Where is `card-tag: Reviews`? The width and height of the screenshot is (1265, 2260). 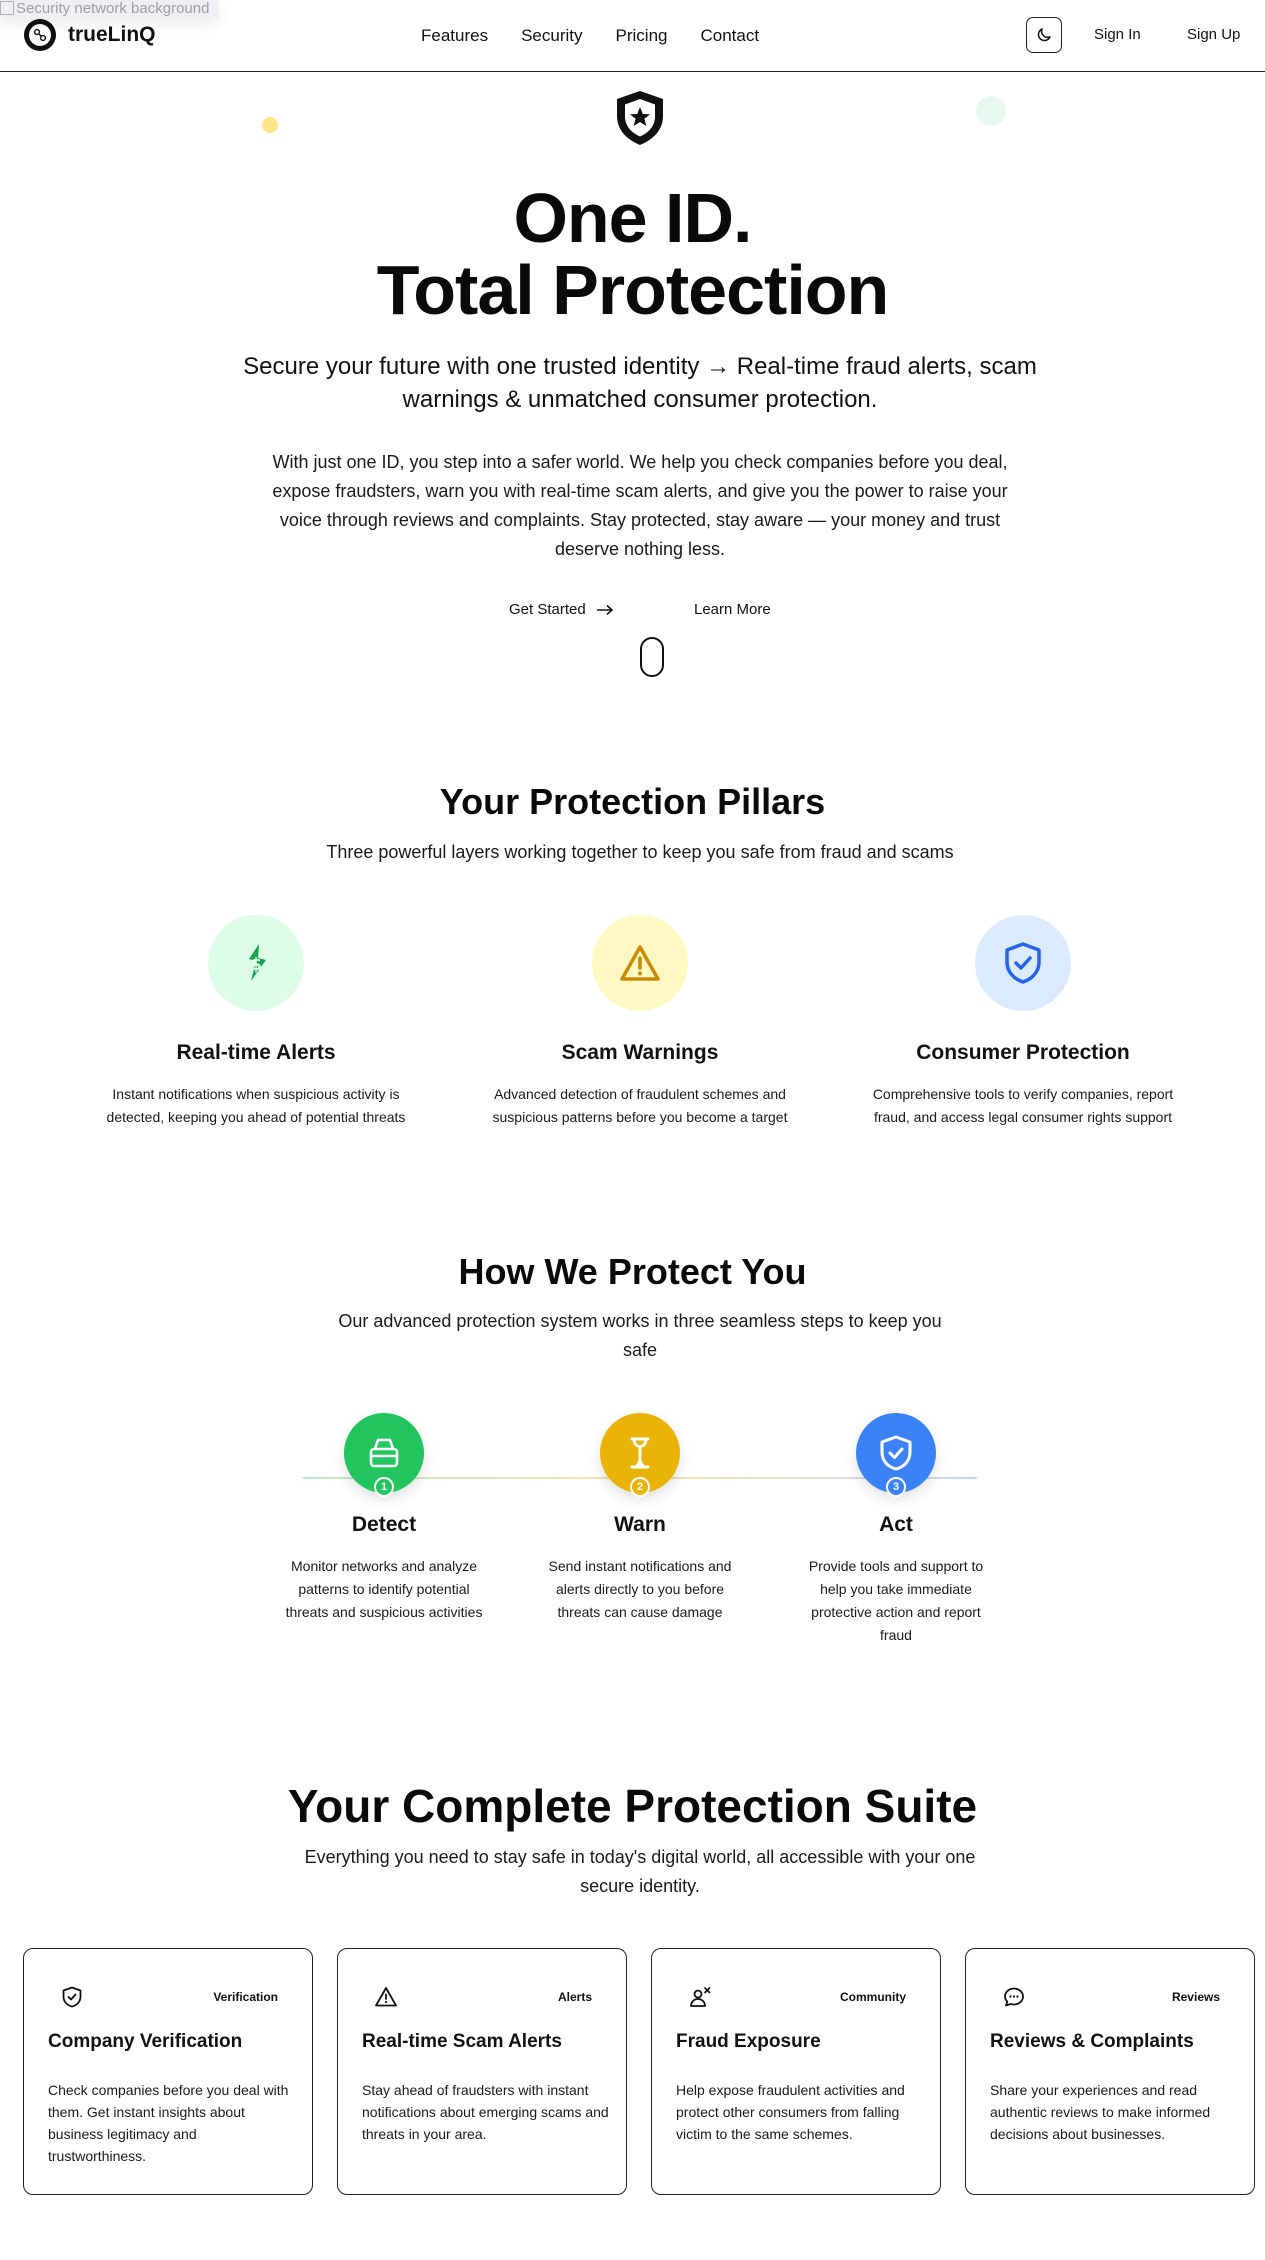
card-tag: Reviews is located at coordinates (1195, 1997).